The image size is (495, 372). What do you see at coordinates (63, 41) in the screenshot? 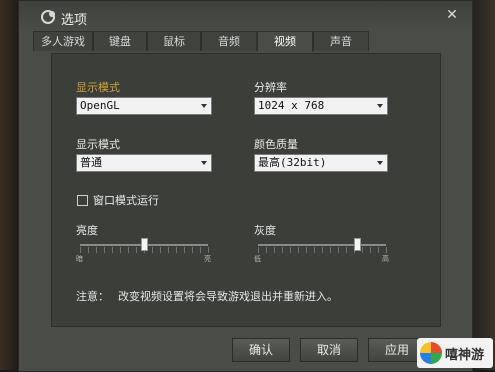
I see `tab-multiplayer: 多人游戏` at bounding box center [63, 41].